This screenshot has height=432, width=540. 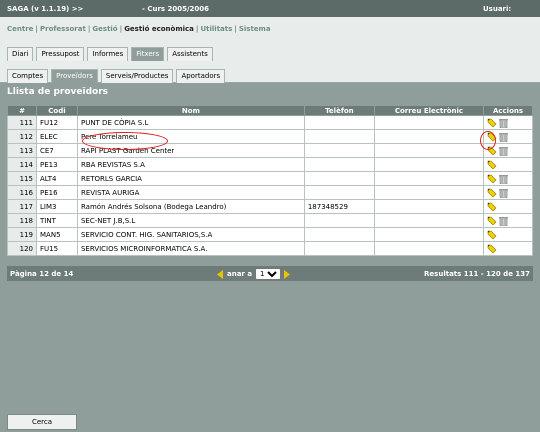 I want to click on arrow-right-icon, so click(x=287, y=274).